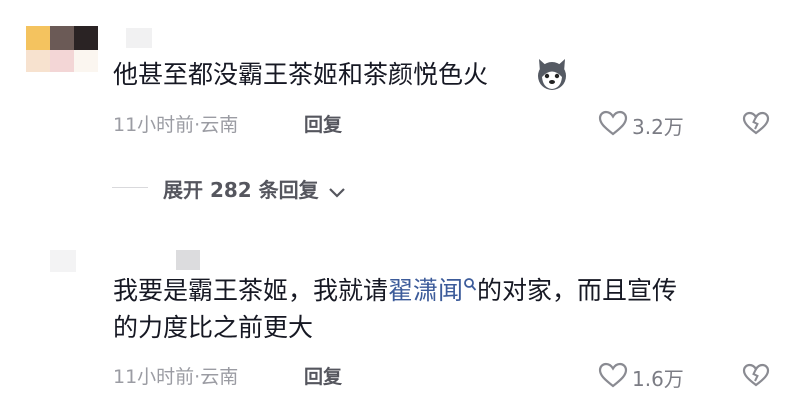 This screenshot has height=409, width=800. What do you see at coordinates (130, 187) in the screenshot?
I see `expand-divider` at bounding box center [130, 187].